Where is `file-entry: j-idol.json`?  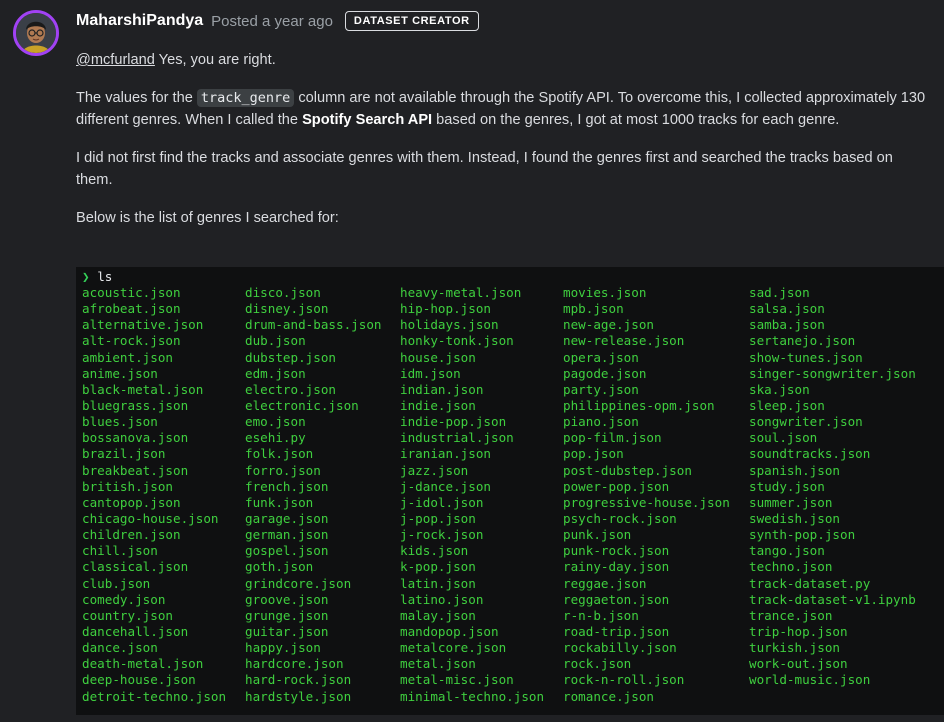 file-entry: j-idol.json is located at coordinates (442, 502).